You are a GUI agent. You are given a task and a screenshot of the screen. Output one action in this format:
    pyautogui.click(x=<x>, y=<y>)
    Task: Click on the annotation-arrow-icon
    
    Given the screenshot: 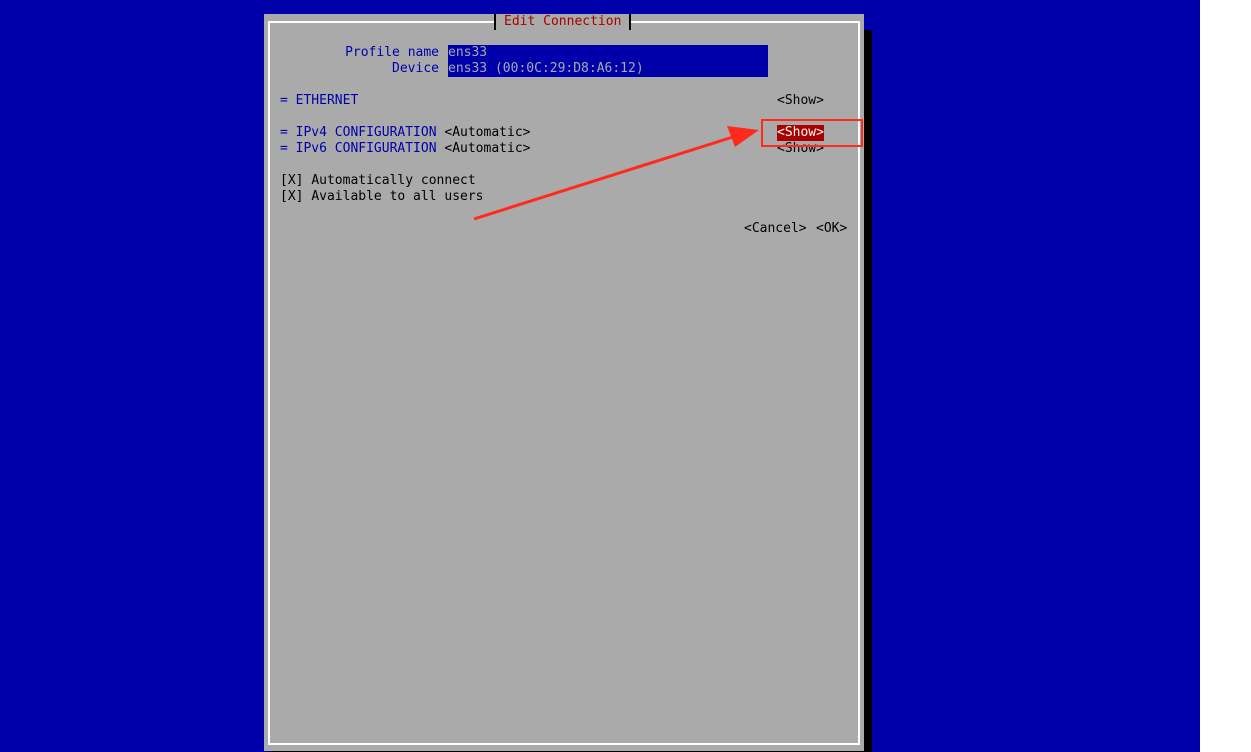 What is the action you would take?
    pyautogui.click(x=616, y=173)
    